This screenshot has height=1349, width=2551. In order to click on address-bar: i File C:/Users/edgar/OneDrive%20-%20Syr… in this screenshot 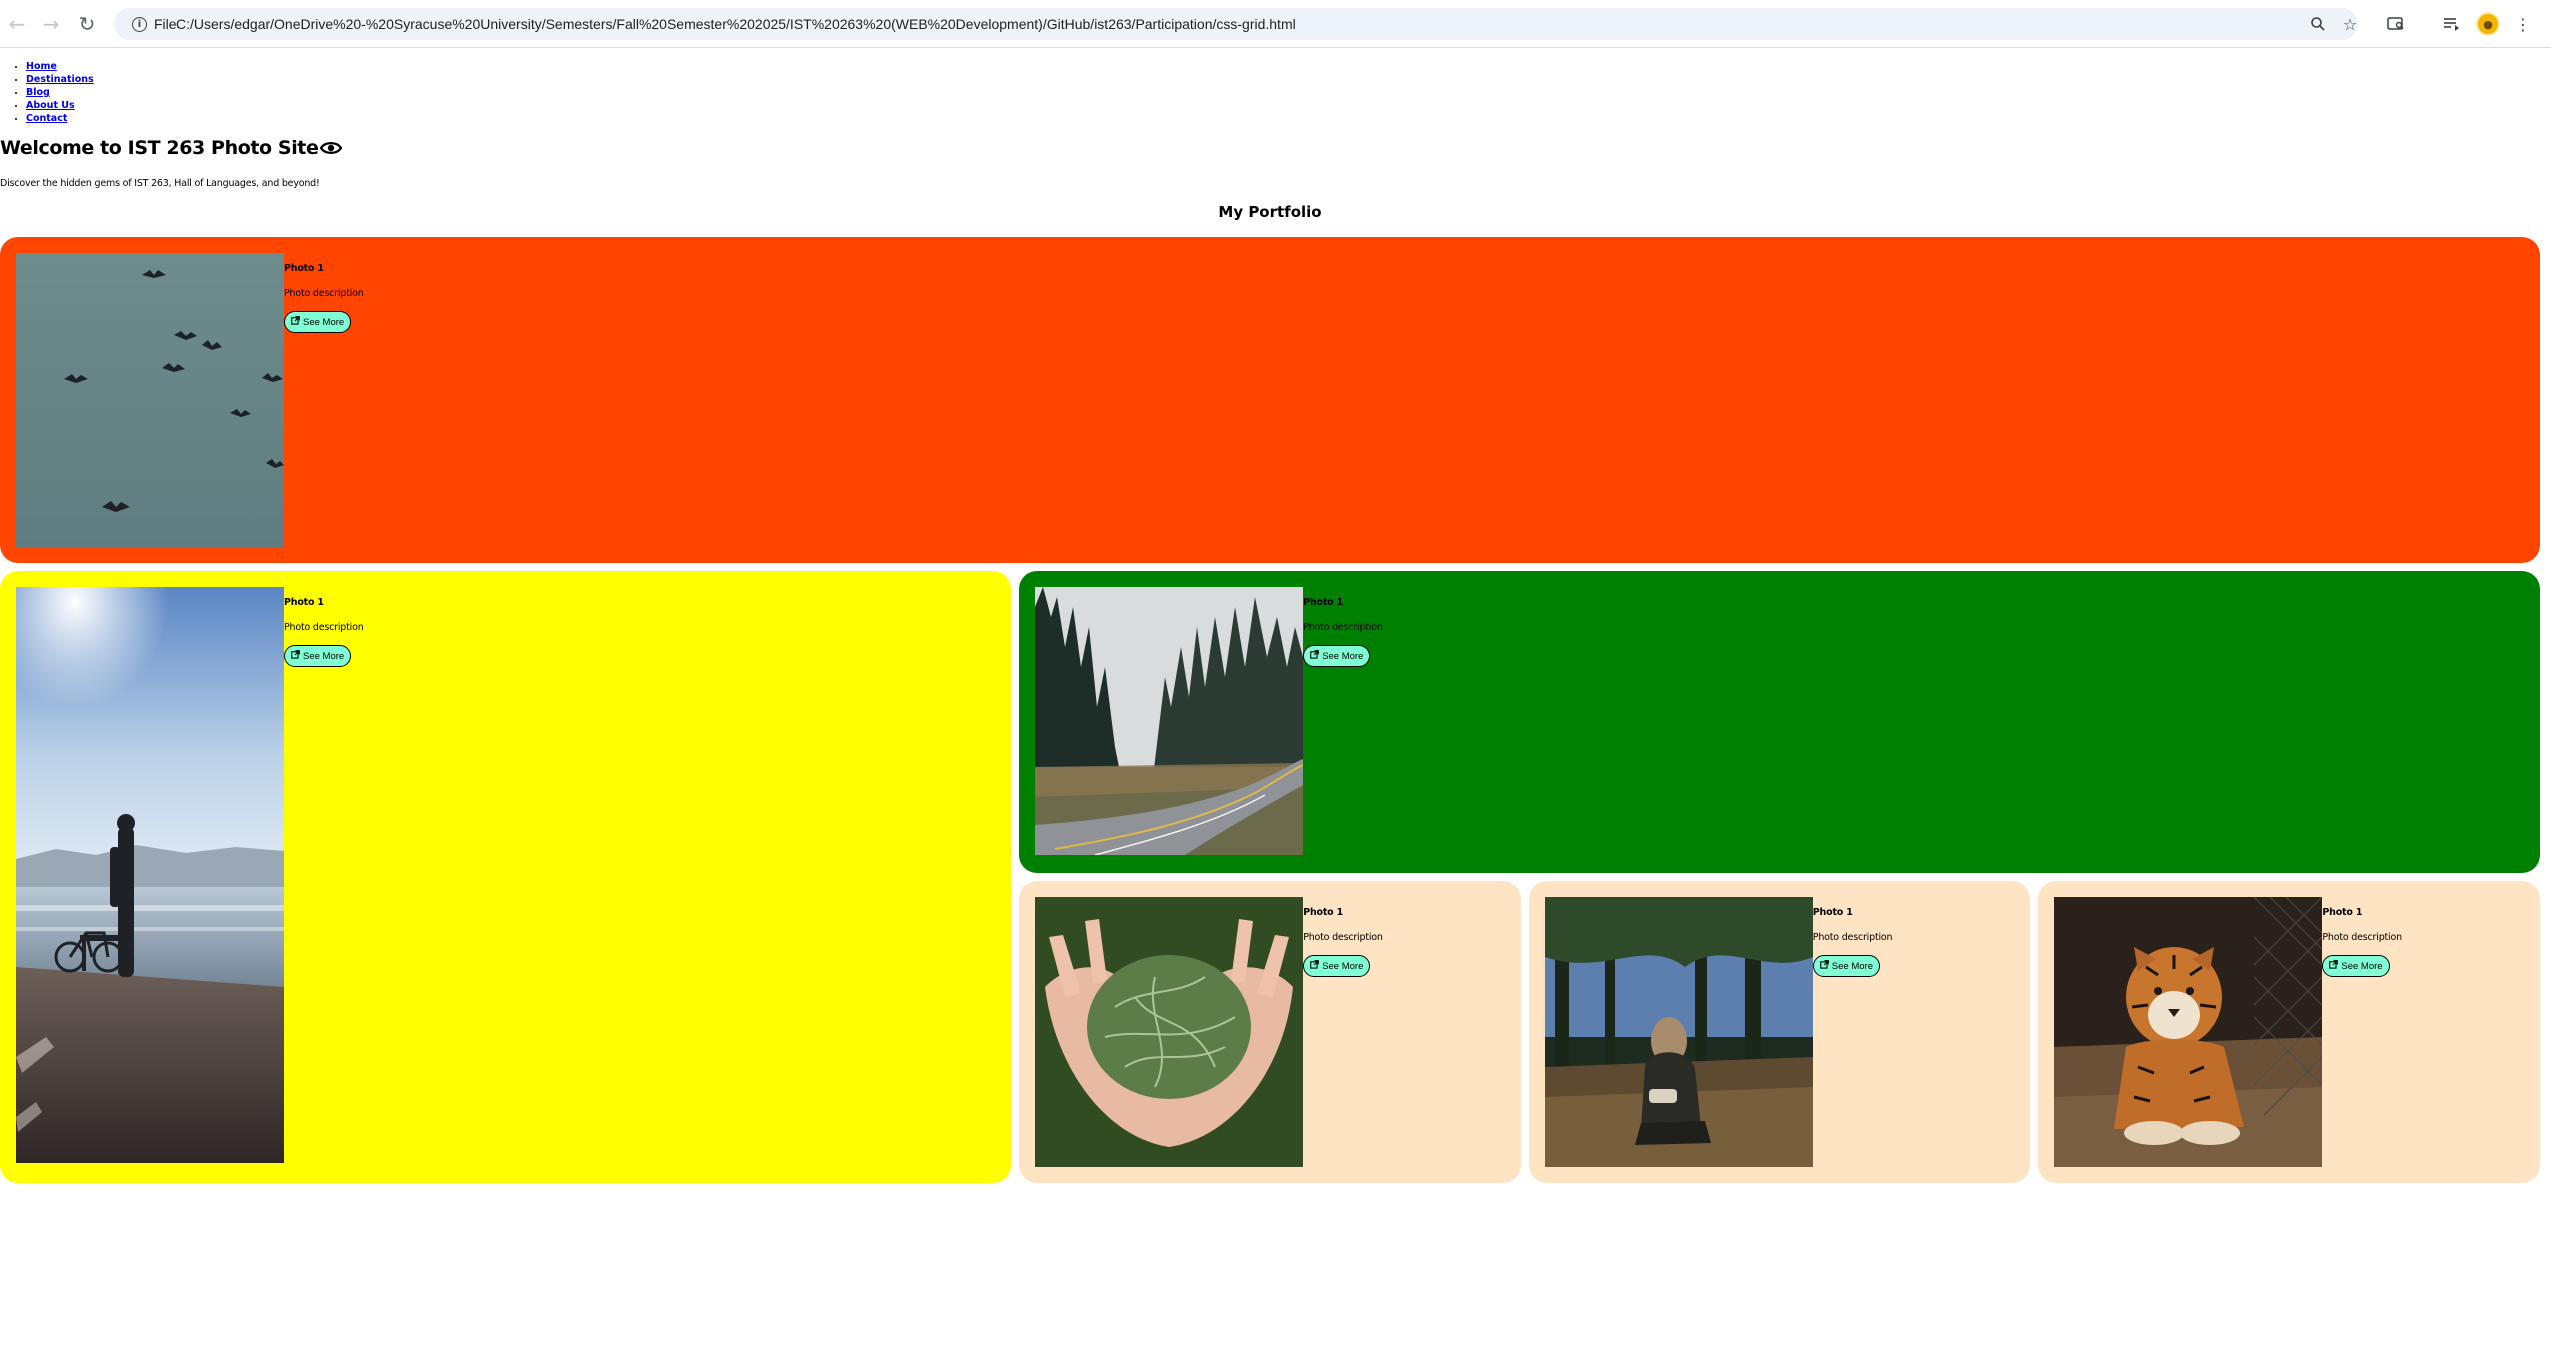, I will do `click(1236, 24)`.